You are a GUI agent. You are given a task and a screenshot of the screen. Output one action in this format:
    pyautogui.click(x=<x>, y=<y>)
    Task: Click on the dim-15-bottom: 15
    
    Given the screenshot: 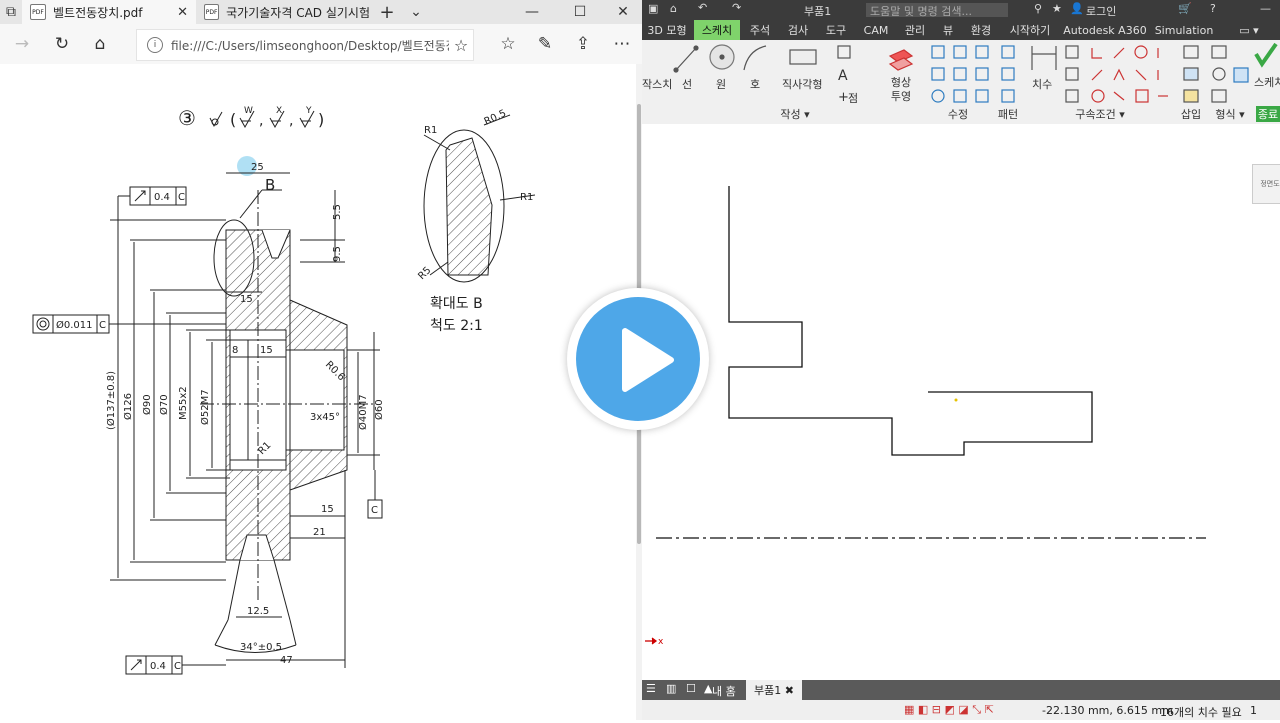 What is the action you would take?
    pyautogui.click(x=327, y=509)
    